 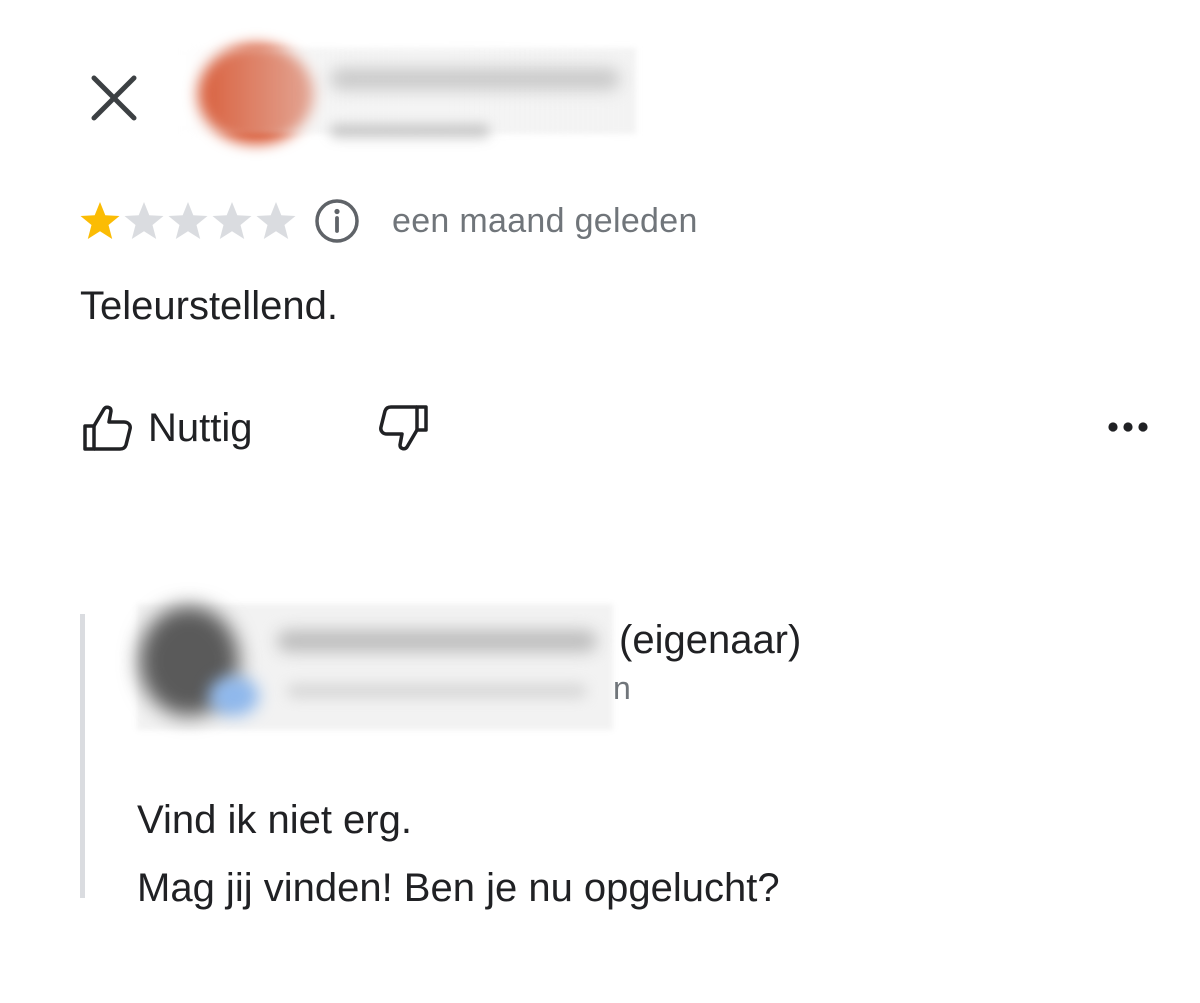 I want to click on owner-subtitle-fragment: n, so click(x=622, y=688).